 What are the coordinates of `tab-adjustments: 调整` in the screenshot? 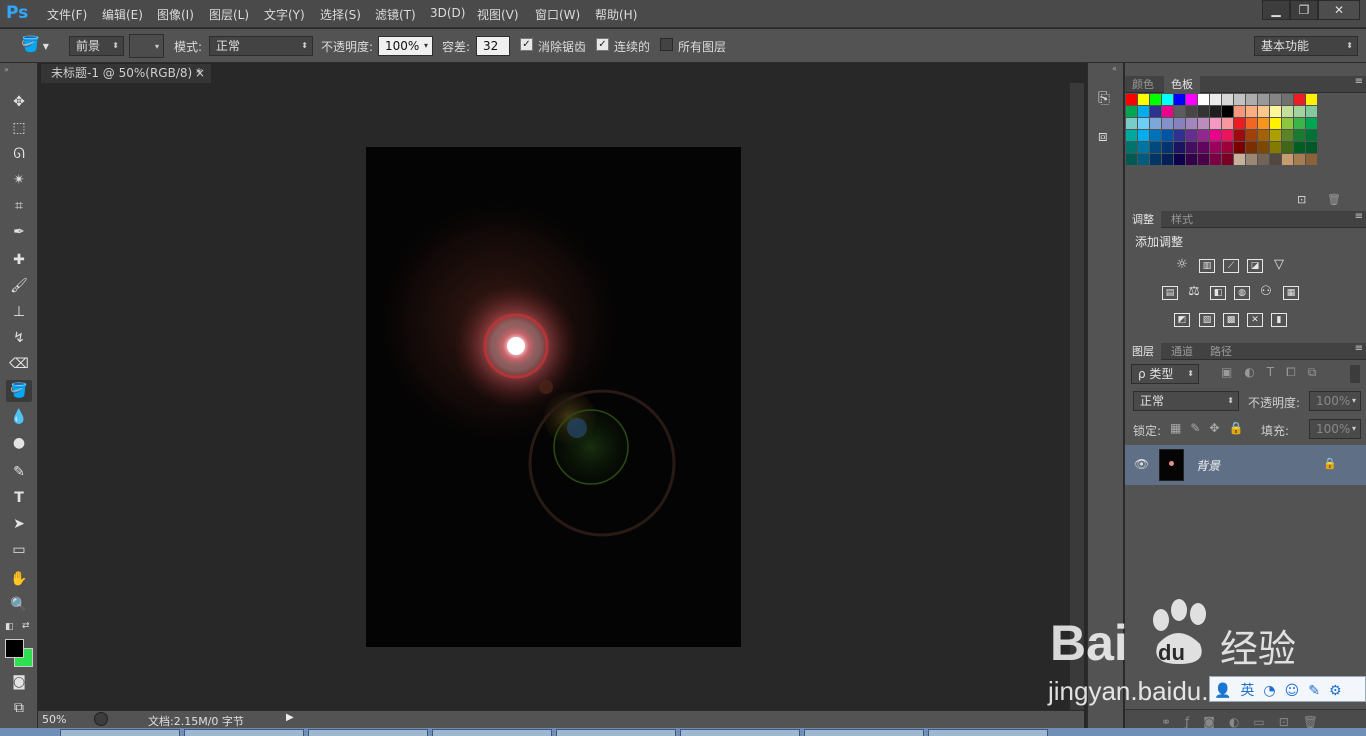 It's located at (1143, 219).